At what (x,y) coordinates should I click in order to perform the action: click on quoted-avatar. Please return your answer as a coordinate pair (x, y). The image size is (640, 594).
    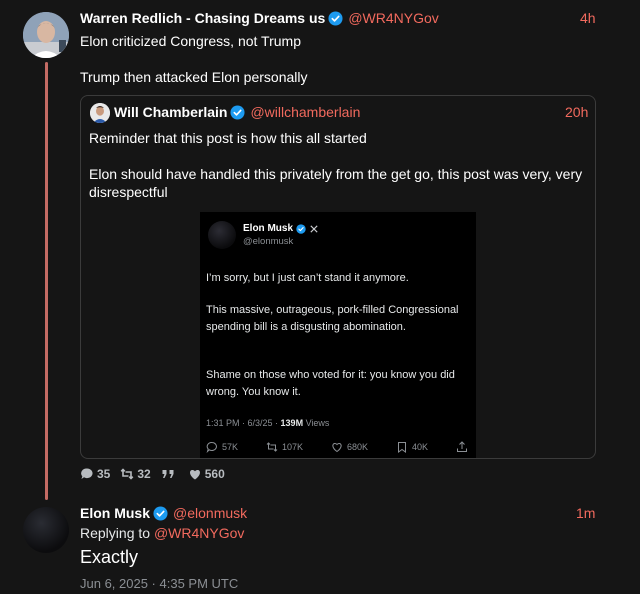
    Looking at the image, I should click on (100, 113).